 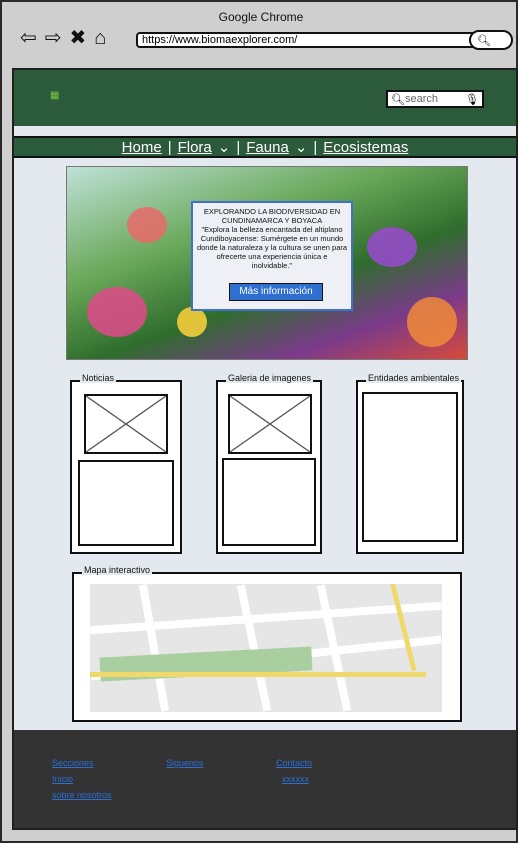 I want to click on site-header: ▦ 🔍︎ search 🎙︎, so click(x=265, y=98).